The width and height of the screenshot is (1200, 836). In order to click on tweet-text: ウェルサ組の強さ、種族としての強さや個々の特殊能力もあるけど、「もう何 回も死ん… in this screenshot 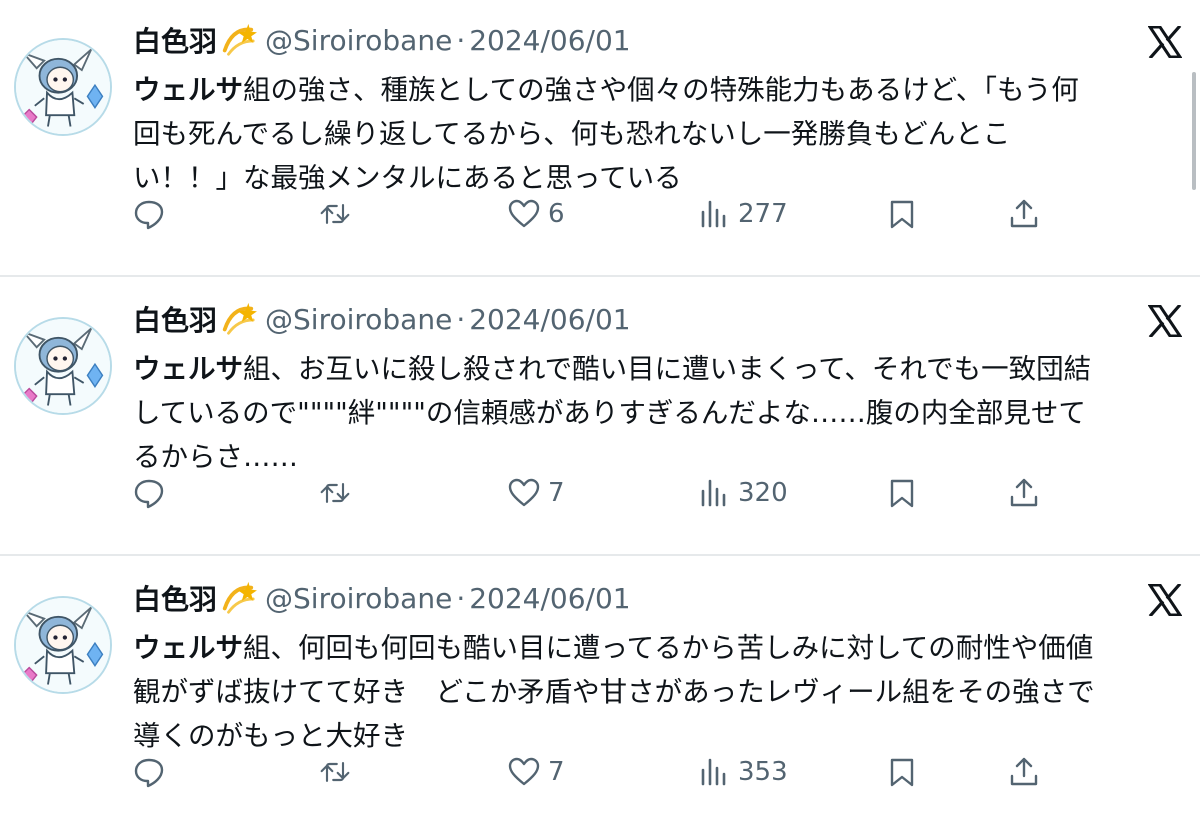, I will do `click(658, 134)`.